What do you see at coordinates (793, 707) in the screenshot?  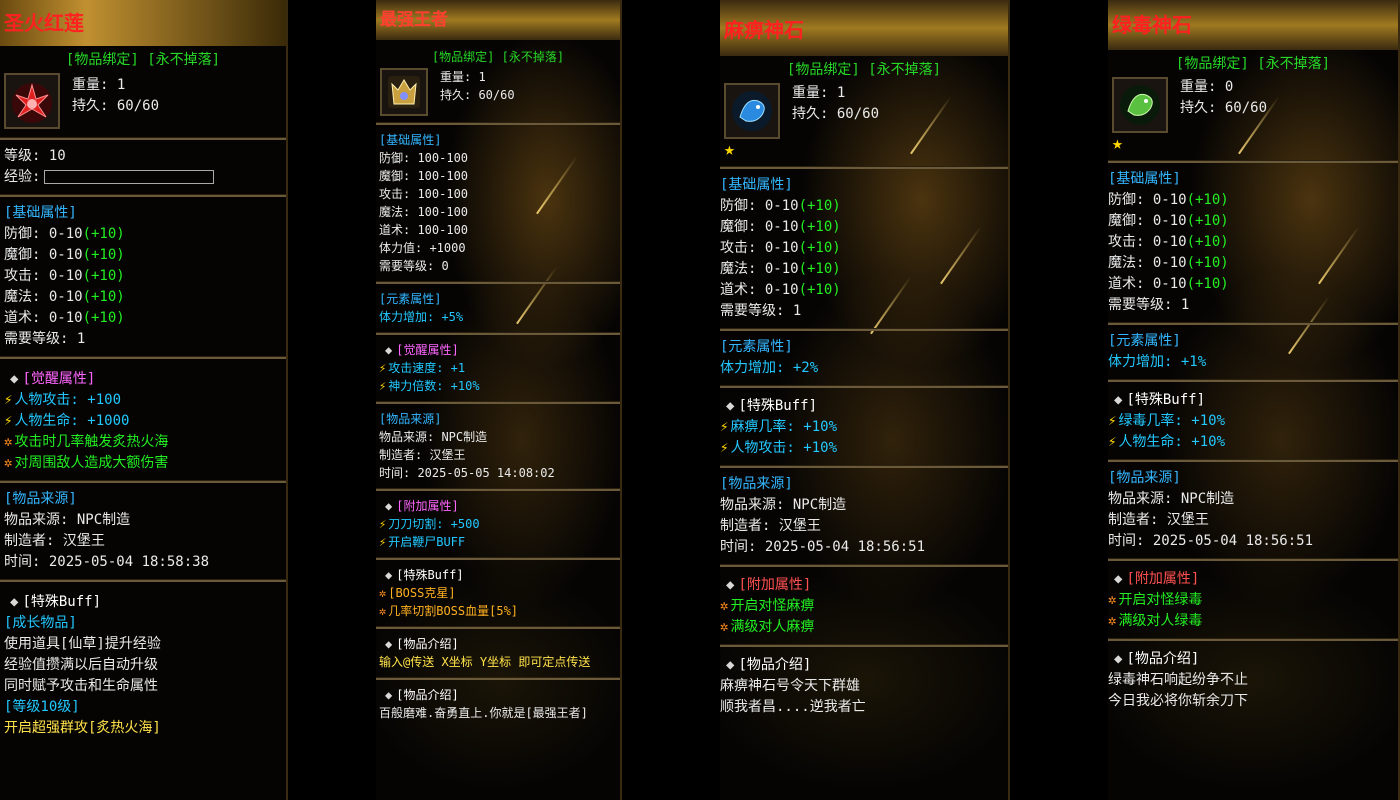 I see `intro-line: 顺我者昌....逆我者亡` at bounding box center [793, 707].